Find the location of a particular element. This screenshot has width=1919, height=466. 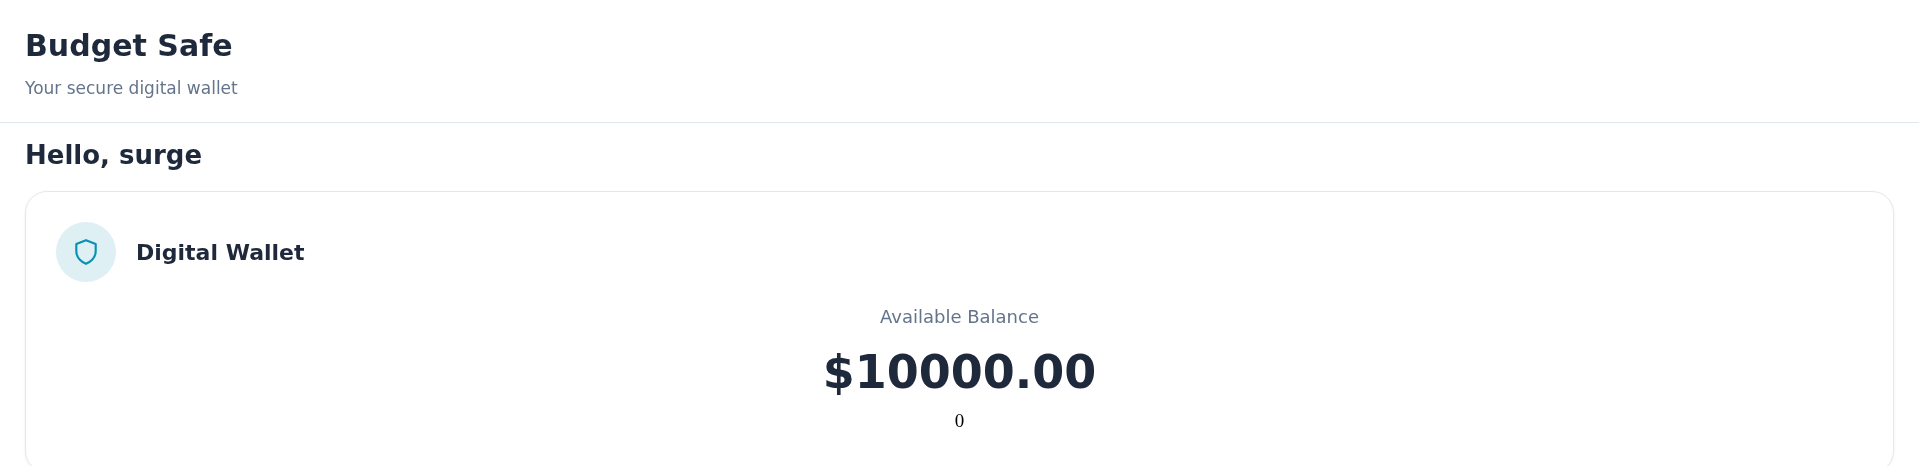

balance-note: 0 is located at coordinates (959, 421).